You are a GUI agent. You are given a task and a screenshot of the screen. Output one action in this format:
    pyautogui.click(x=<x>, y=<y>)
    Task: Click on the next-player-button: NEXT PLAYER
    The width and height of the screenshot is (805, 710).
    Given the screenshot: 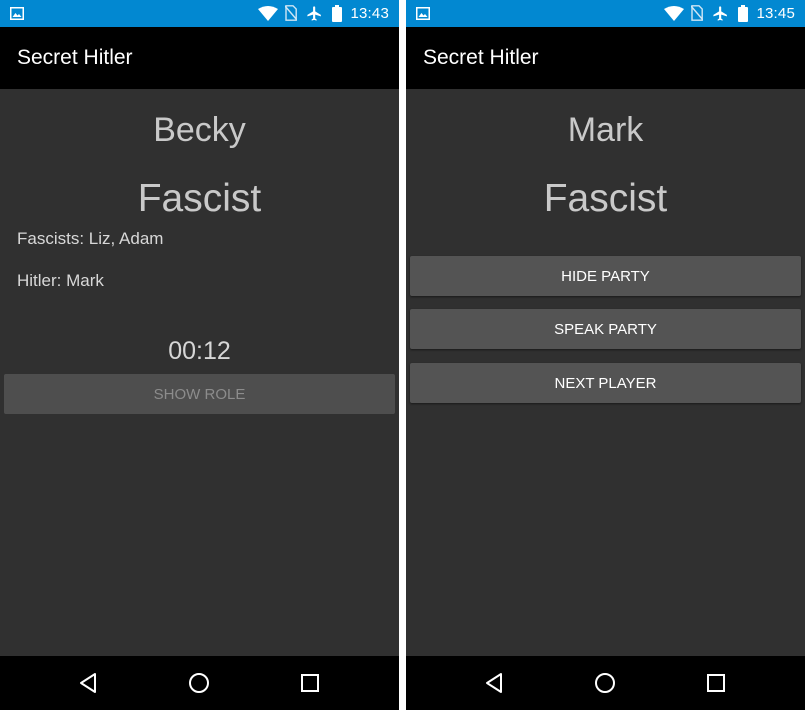 What is the action you would take?
    pyautogui.click(x=605, y=383)
    